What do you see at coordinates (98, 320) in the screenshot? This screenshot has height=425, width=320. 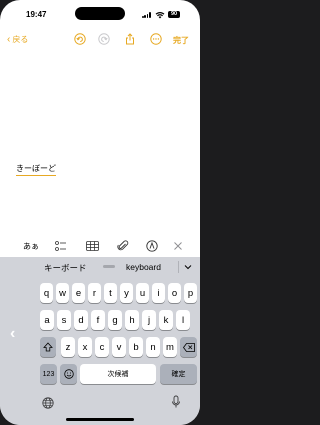 I see `key-f: f` at bounding box center [98, 320].